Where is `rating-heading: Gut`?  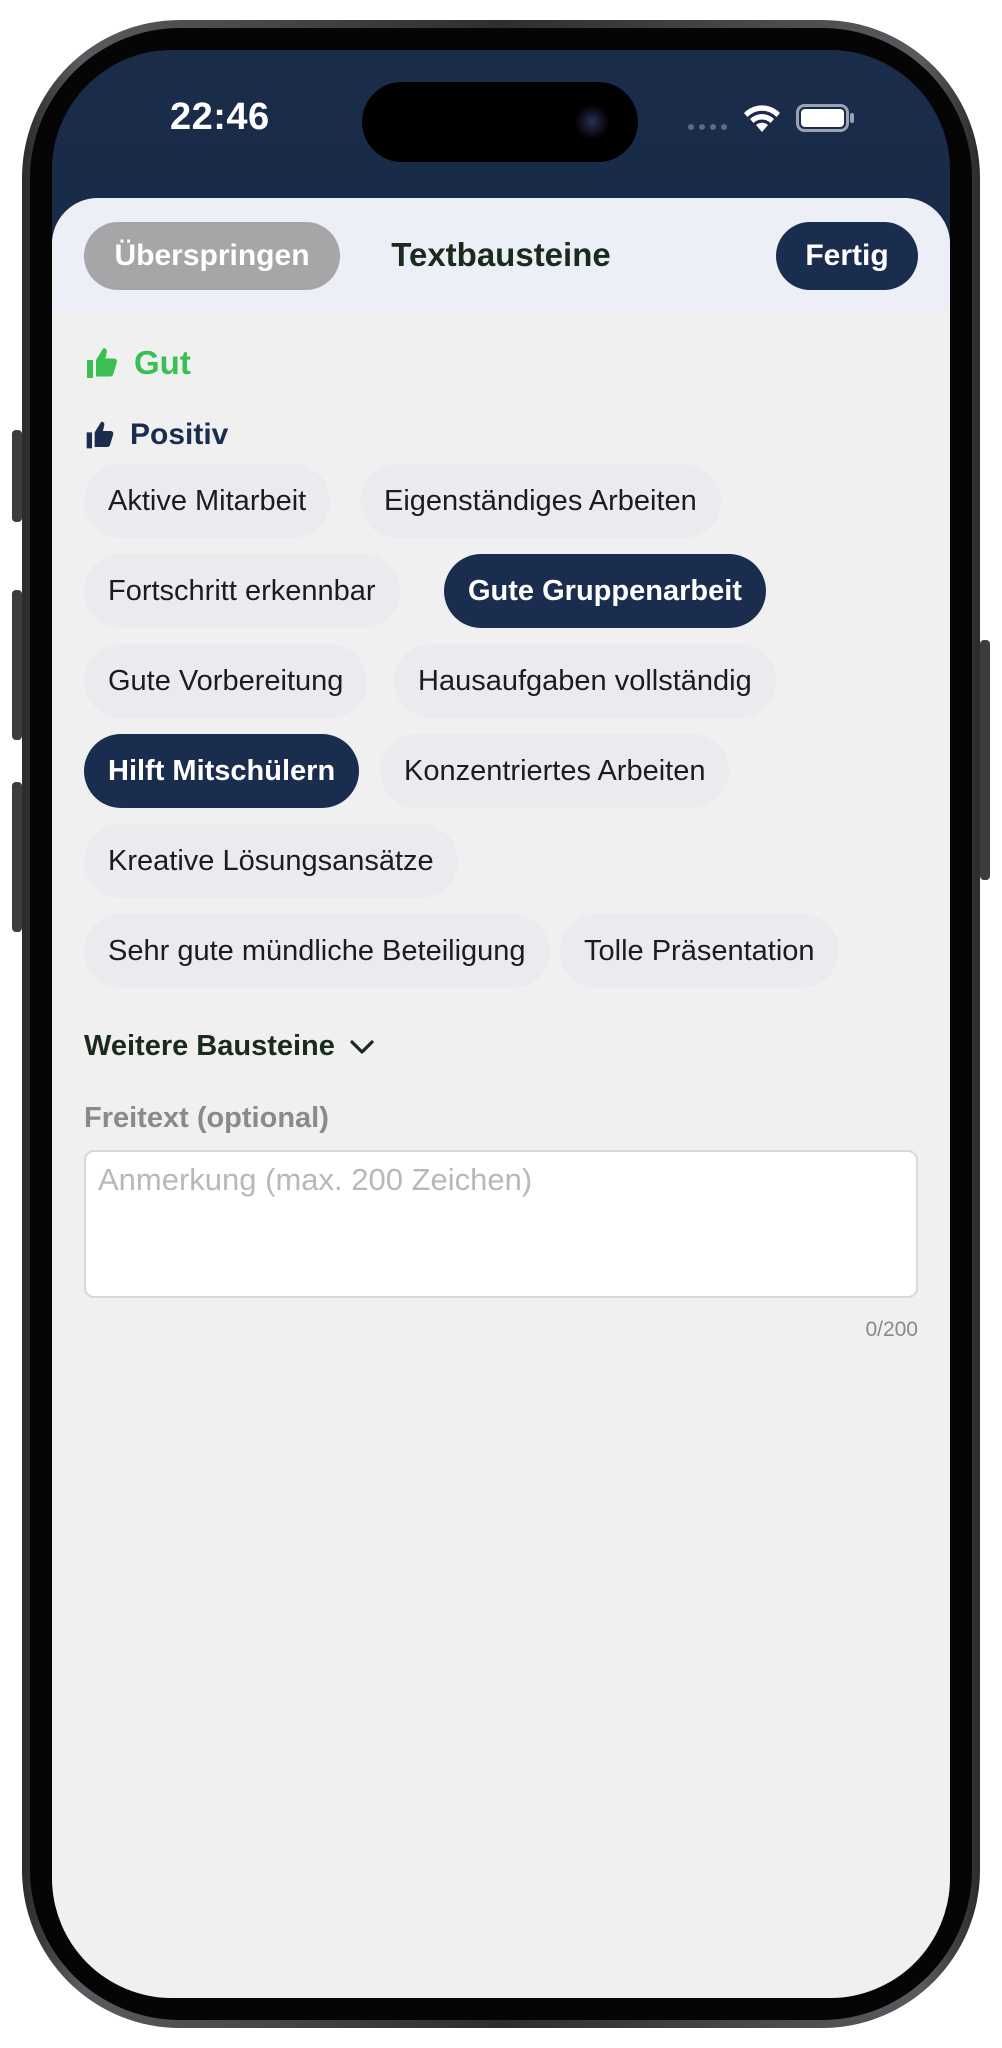
rating-heading: Gut is located at coordinates (137, 363).